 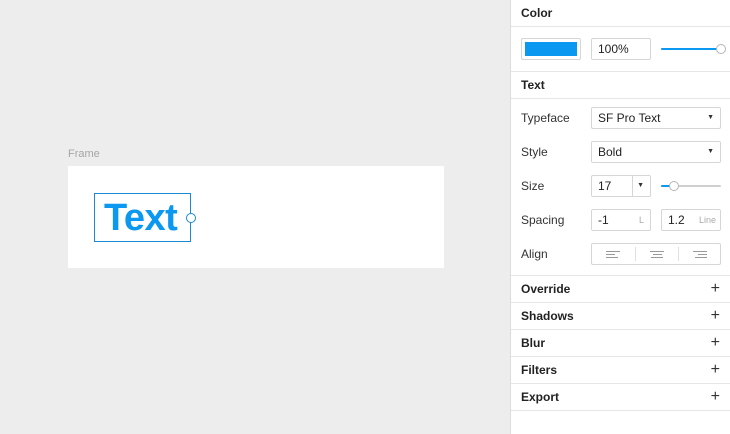 What do you see at coordinates (691, 220) in the screenshot?
I see `line-height-input: 1.2 Line` at bounding box center [691, 220].